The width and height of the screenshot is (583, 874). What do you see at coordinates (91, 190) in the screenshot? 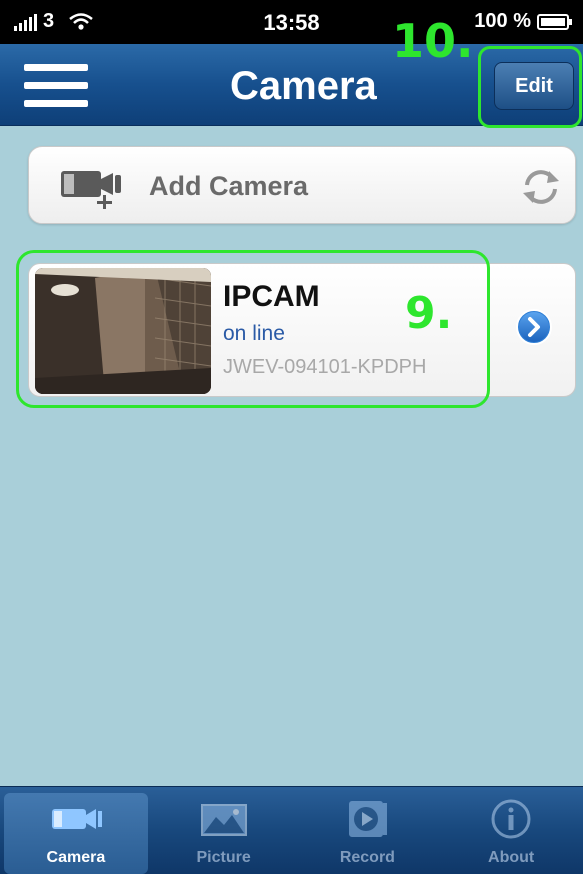
I see `camera-add-icon` at bounding box center [91, 190].